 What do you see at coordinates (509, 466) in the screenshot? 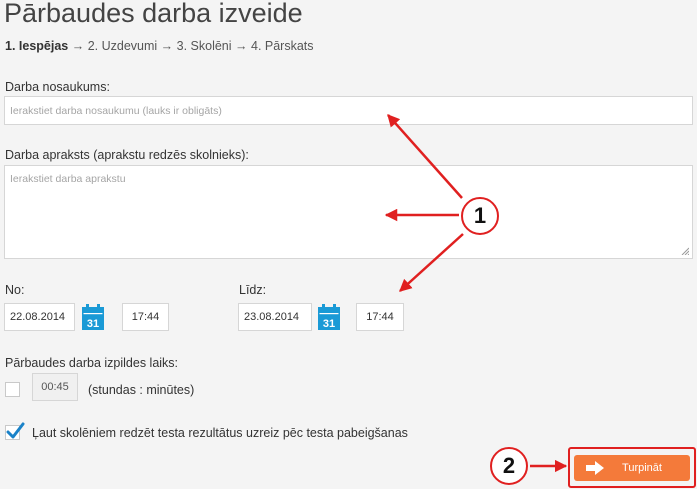
I see `annotation-badge-2: 2` at bounding box center [509, 466].